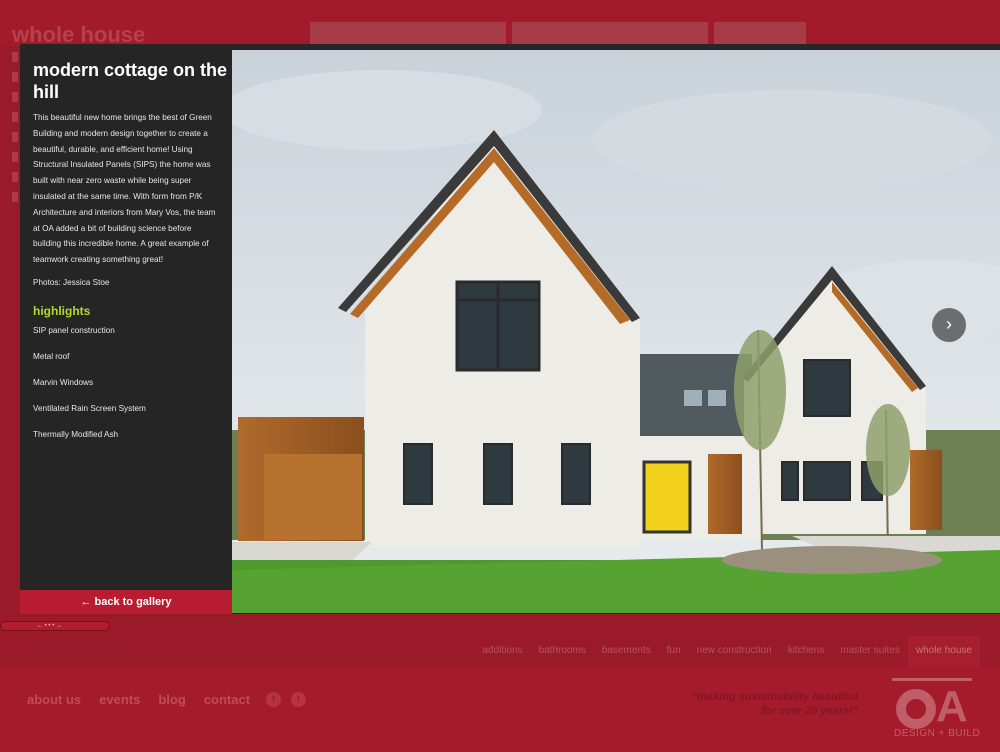 This screenshot has width=1000, height=752. I want to click on back-to-gallery-button: ← back to gallery, so click(126, 602).